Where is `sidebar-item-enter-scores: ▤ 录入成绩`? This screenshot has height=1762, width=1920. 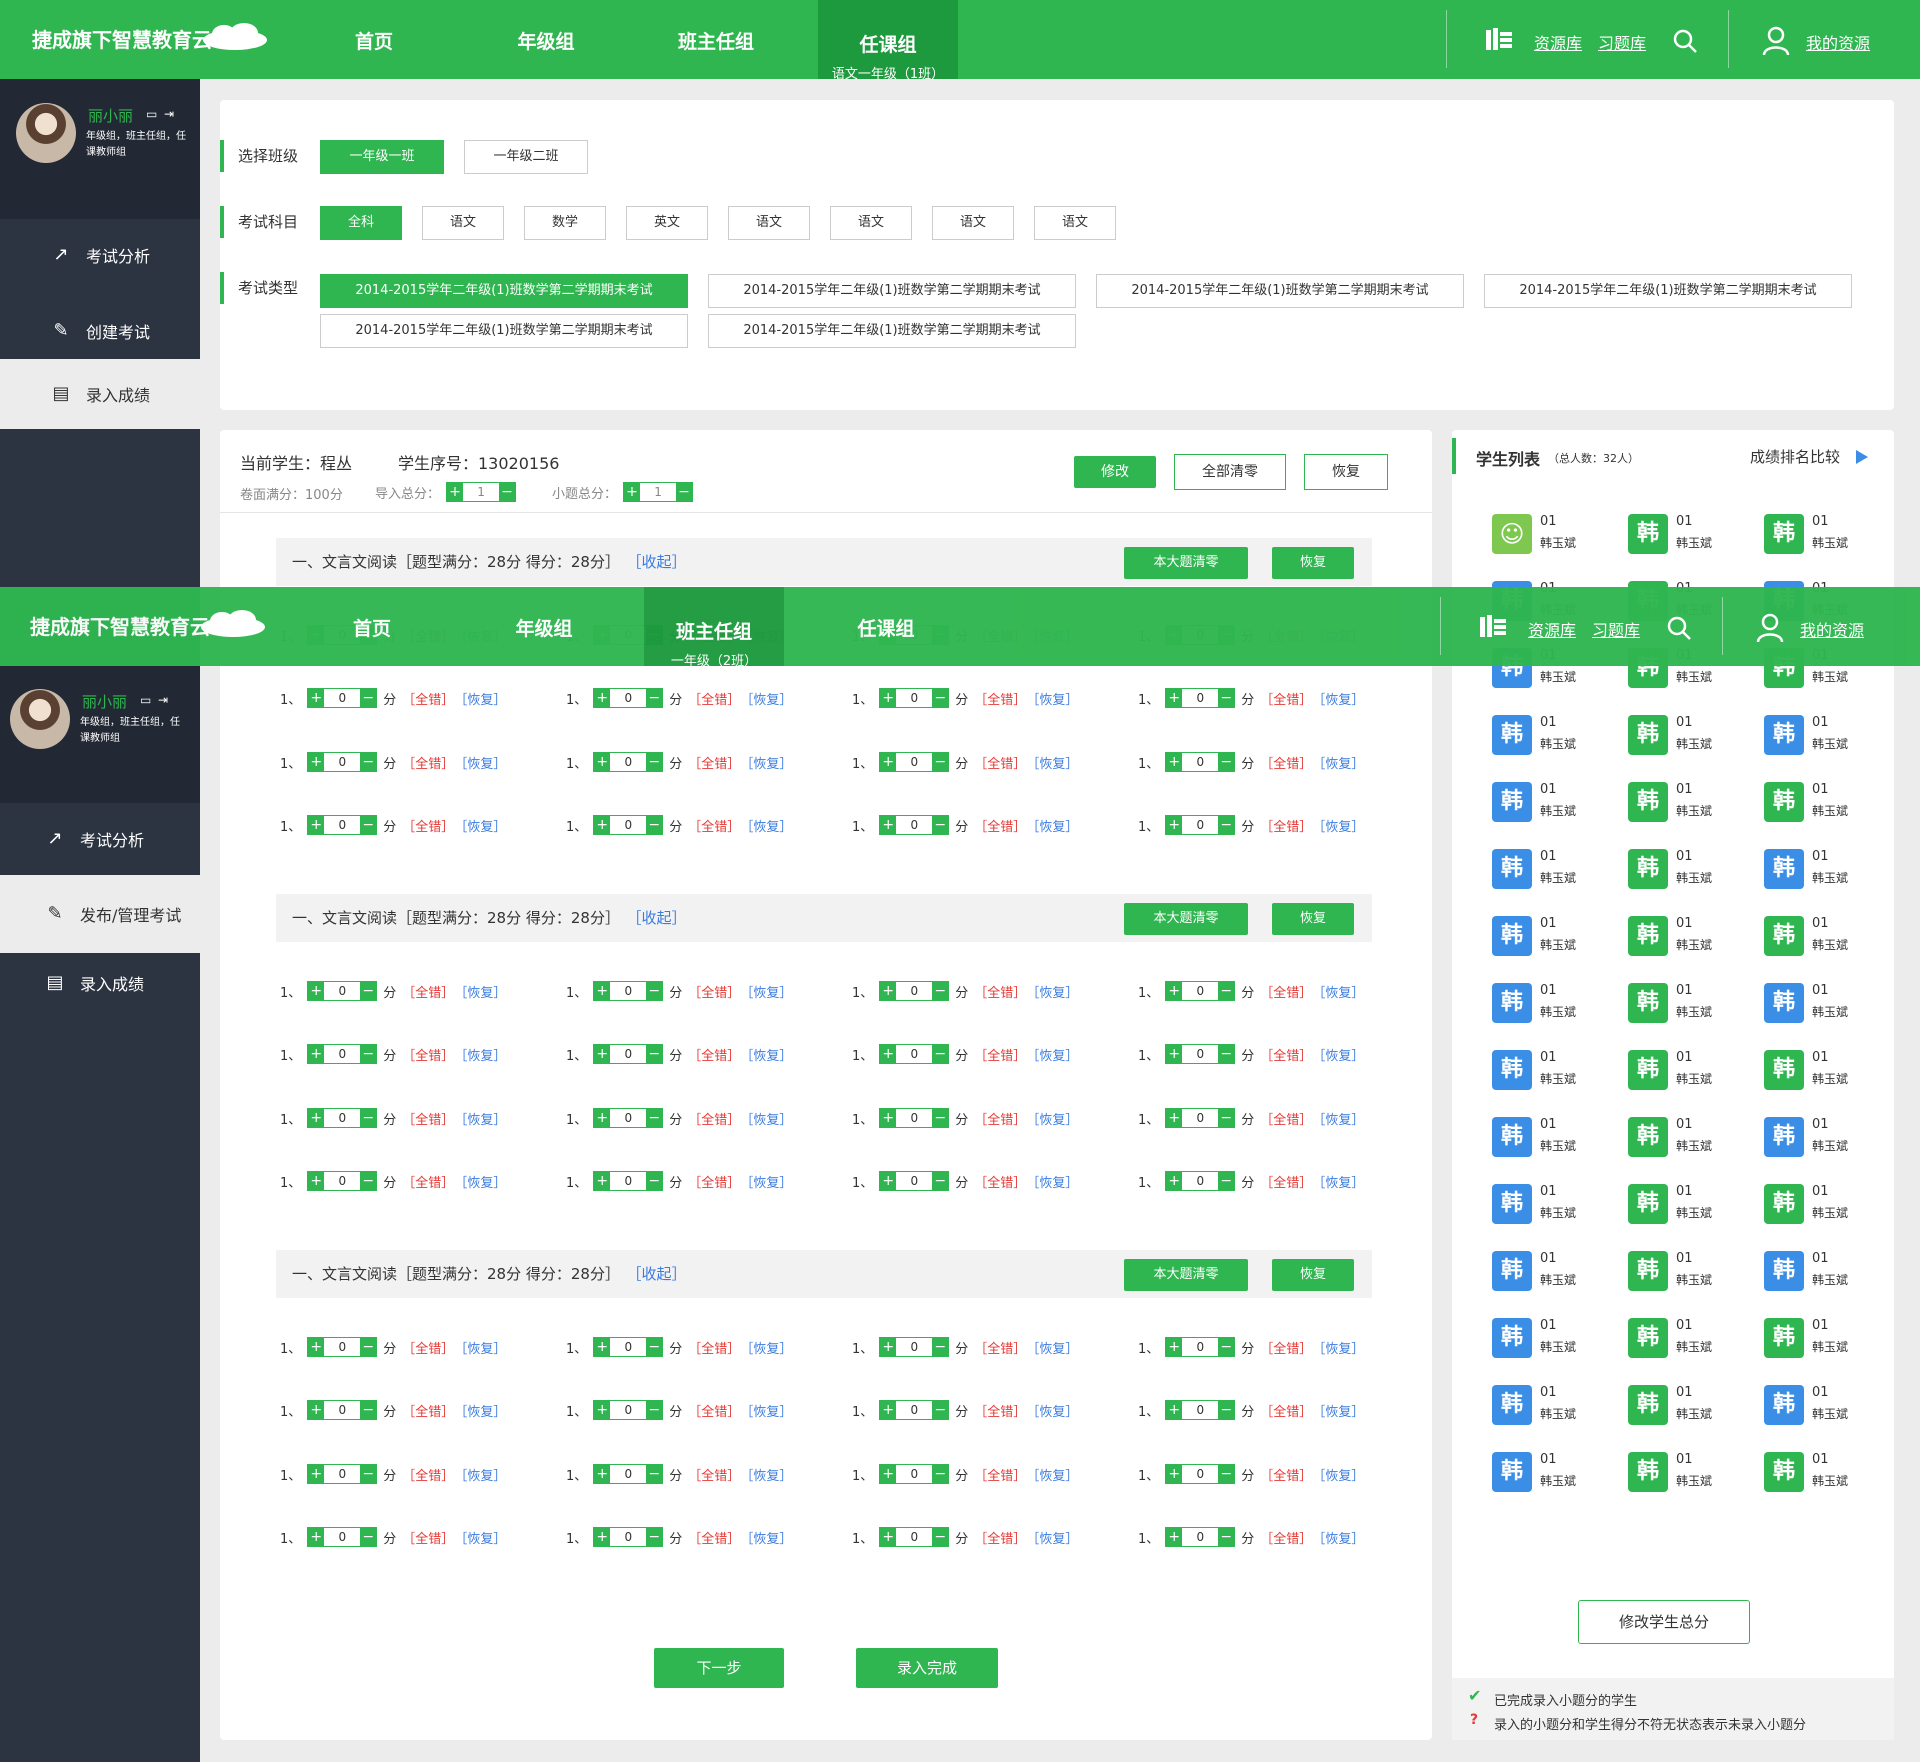
sidebar-item-enter-scores: ▤ 录入成绩 is located at coordinates (100, 983).